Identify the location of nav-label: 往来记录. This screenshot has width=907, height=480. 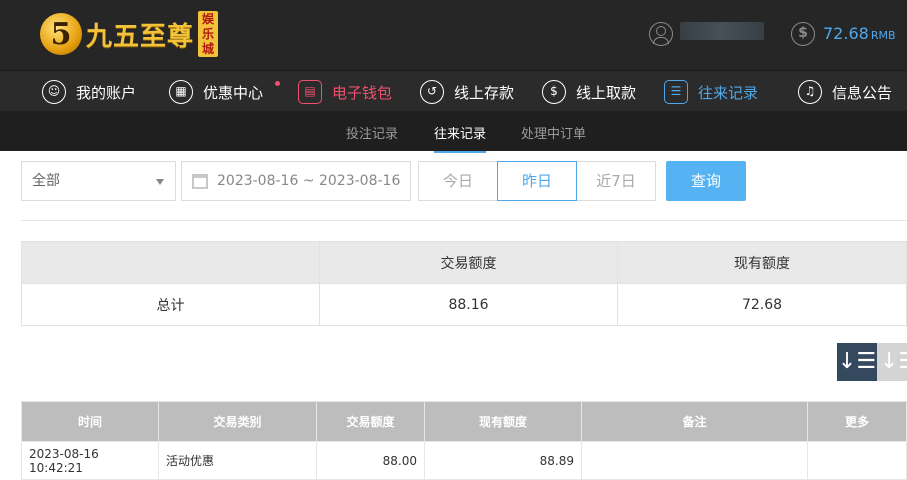
(728, 92).